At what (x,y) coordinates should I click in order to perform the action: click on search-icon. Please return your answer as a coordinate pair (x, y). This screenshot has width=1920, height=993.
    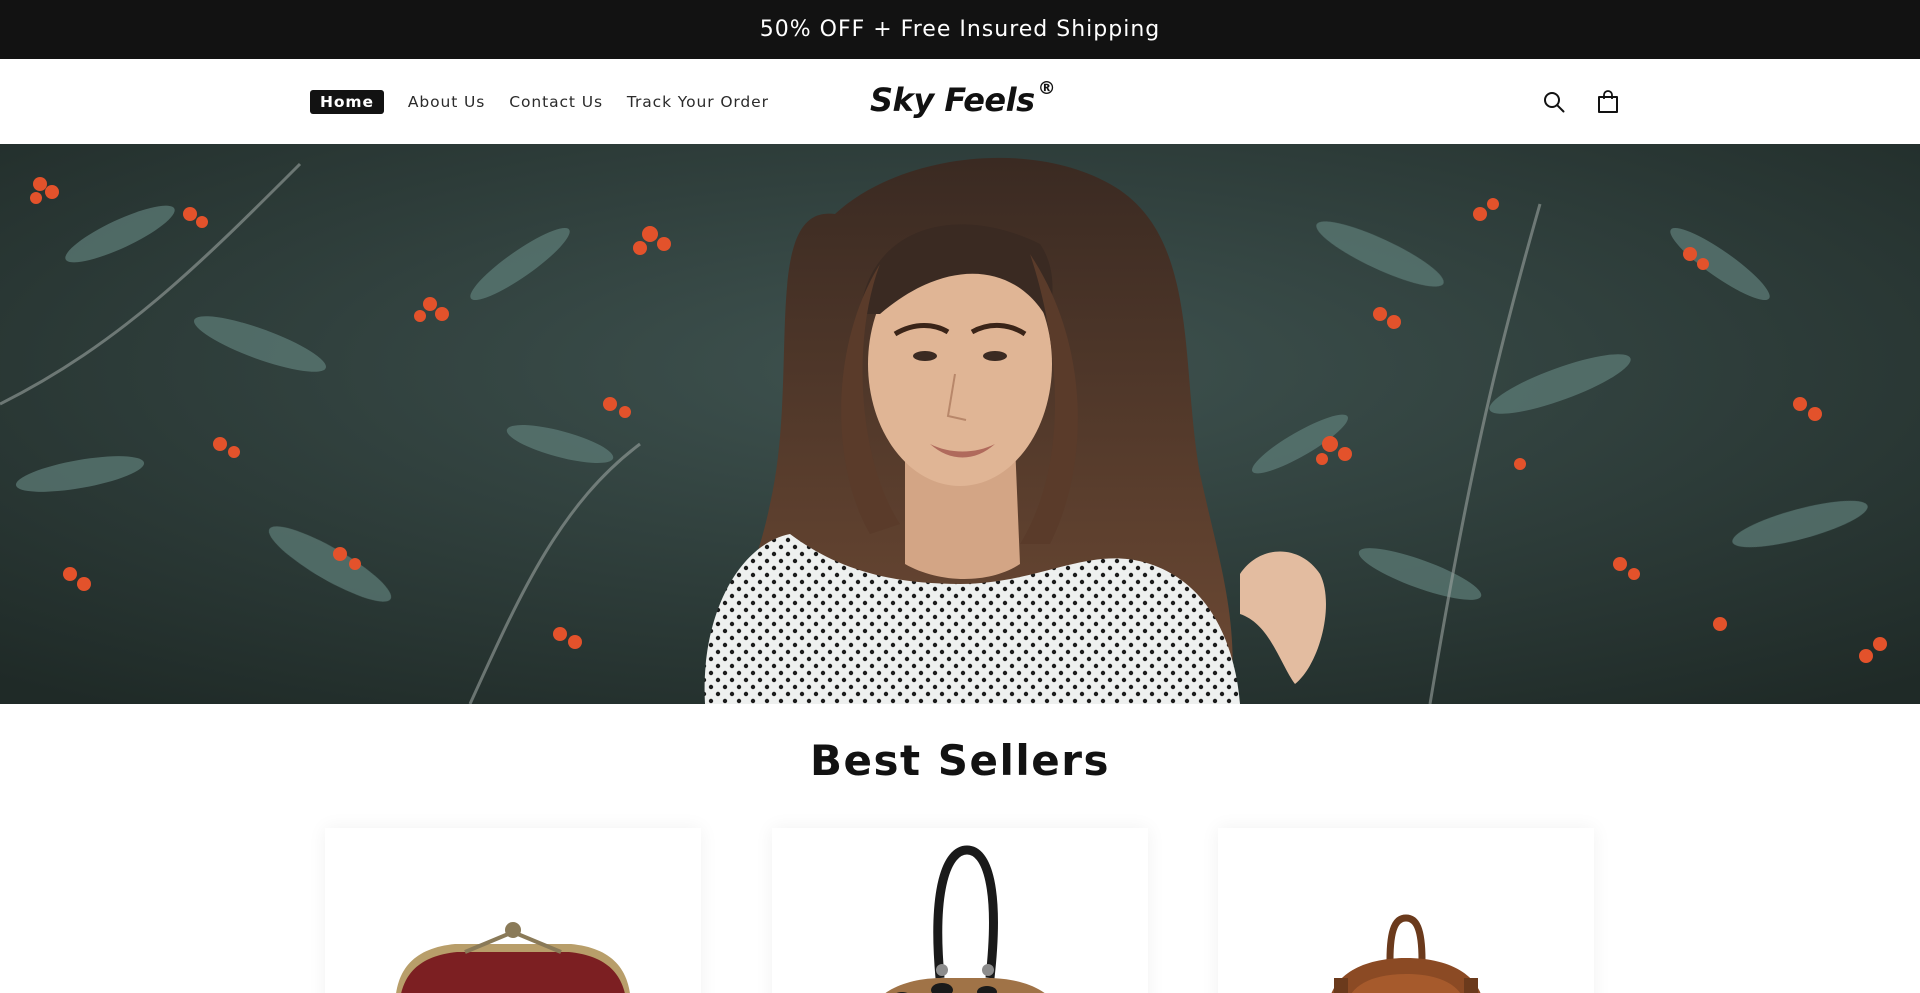
    Looking at the image, I should click on (1554, 101).